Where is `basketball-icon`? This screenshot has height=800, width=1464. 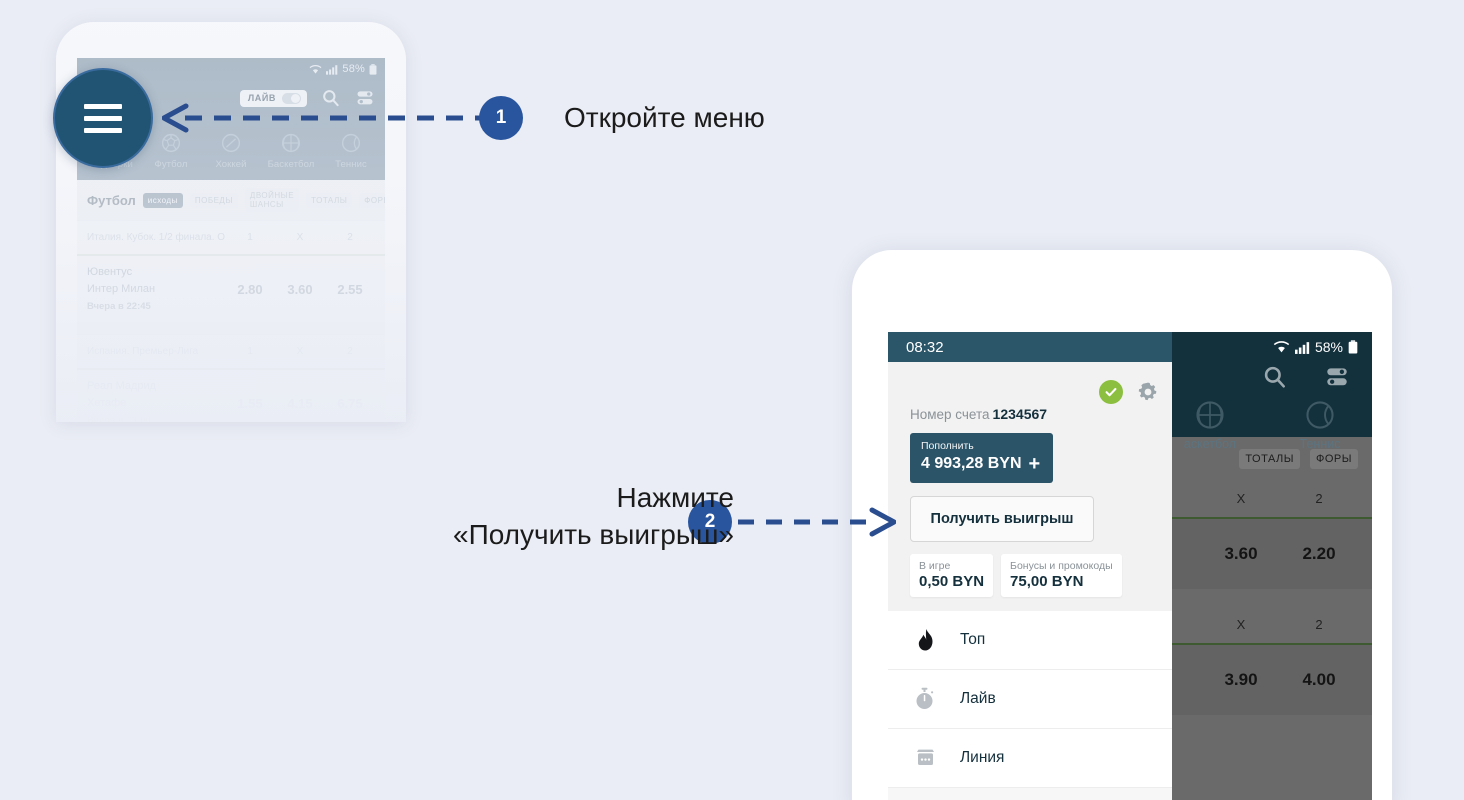 basketball-icon is located at coordinates (1210, 415).